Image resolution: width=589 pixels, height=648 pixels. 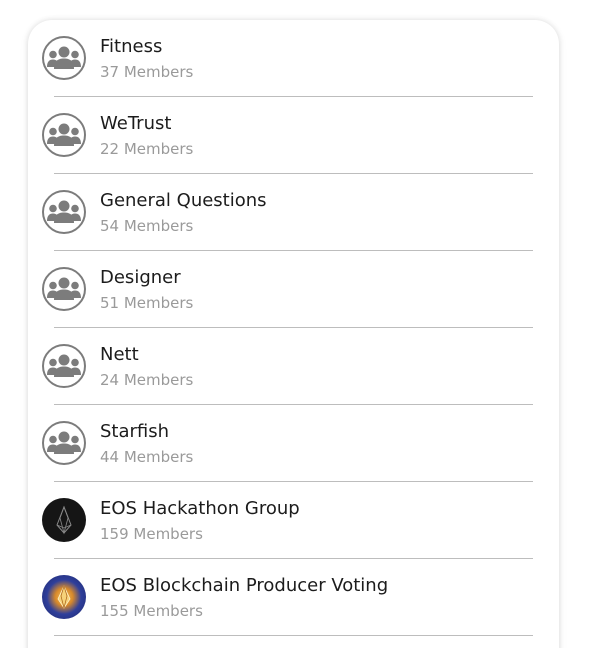 What do you see at coordinates (293, 635) in the screenshot?
I see `divider` at bounding box center [293, 635].